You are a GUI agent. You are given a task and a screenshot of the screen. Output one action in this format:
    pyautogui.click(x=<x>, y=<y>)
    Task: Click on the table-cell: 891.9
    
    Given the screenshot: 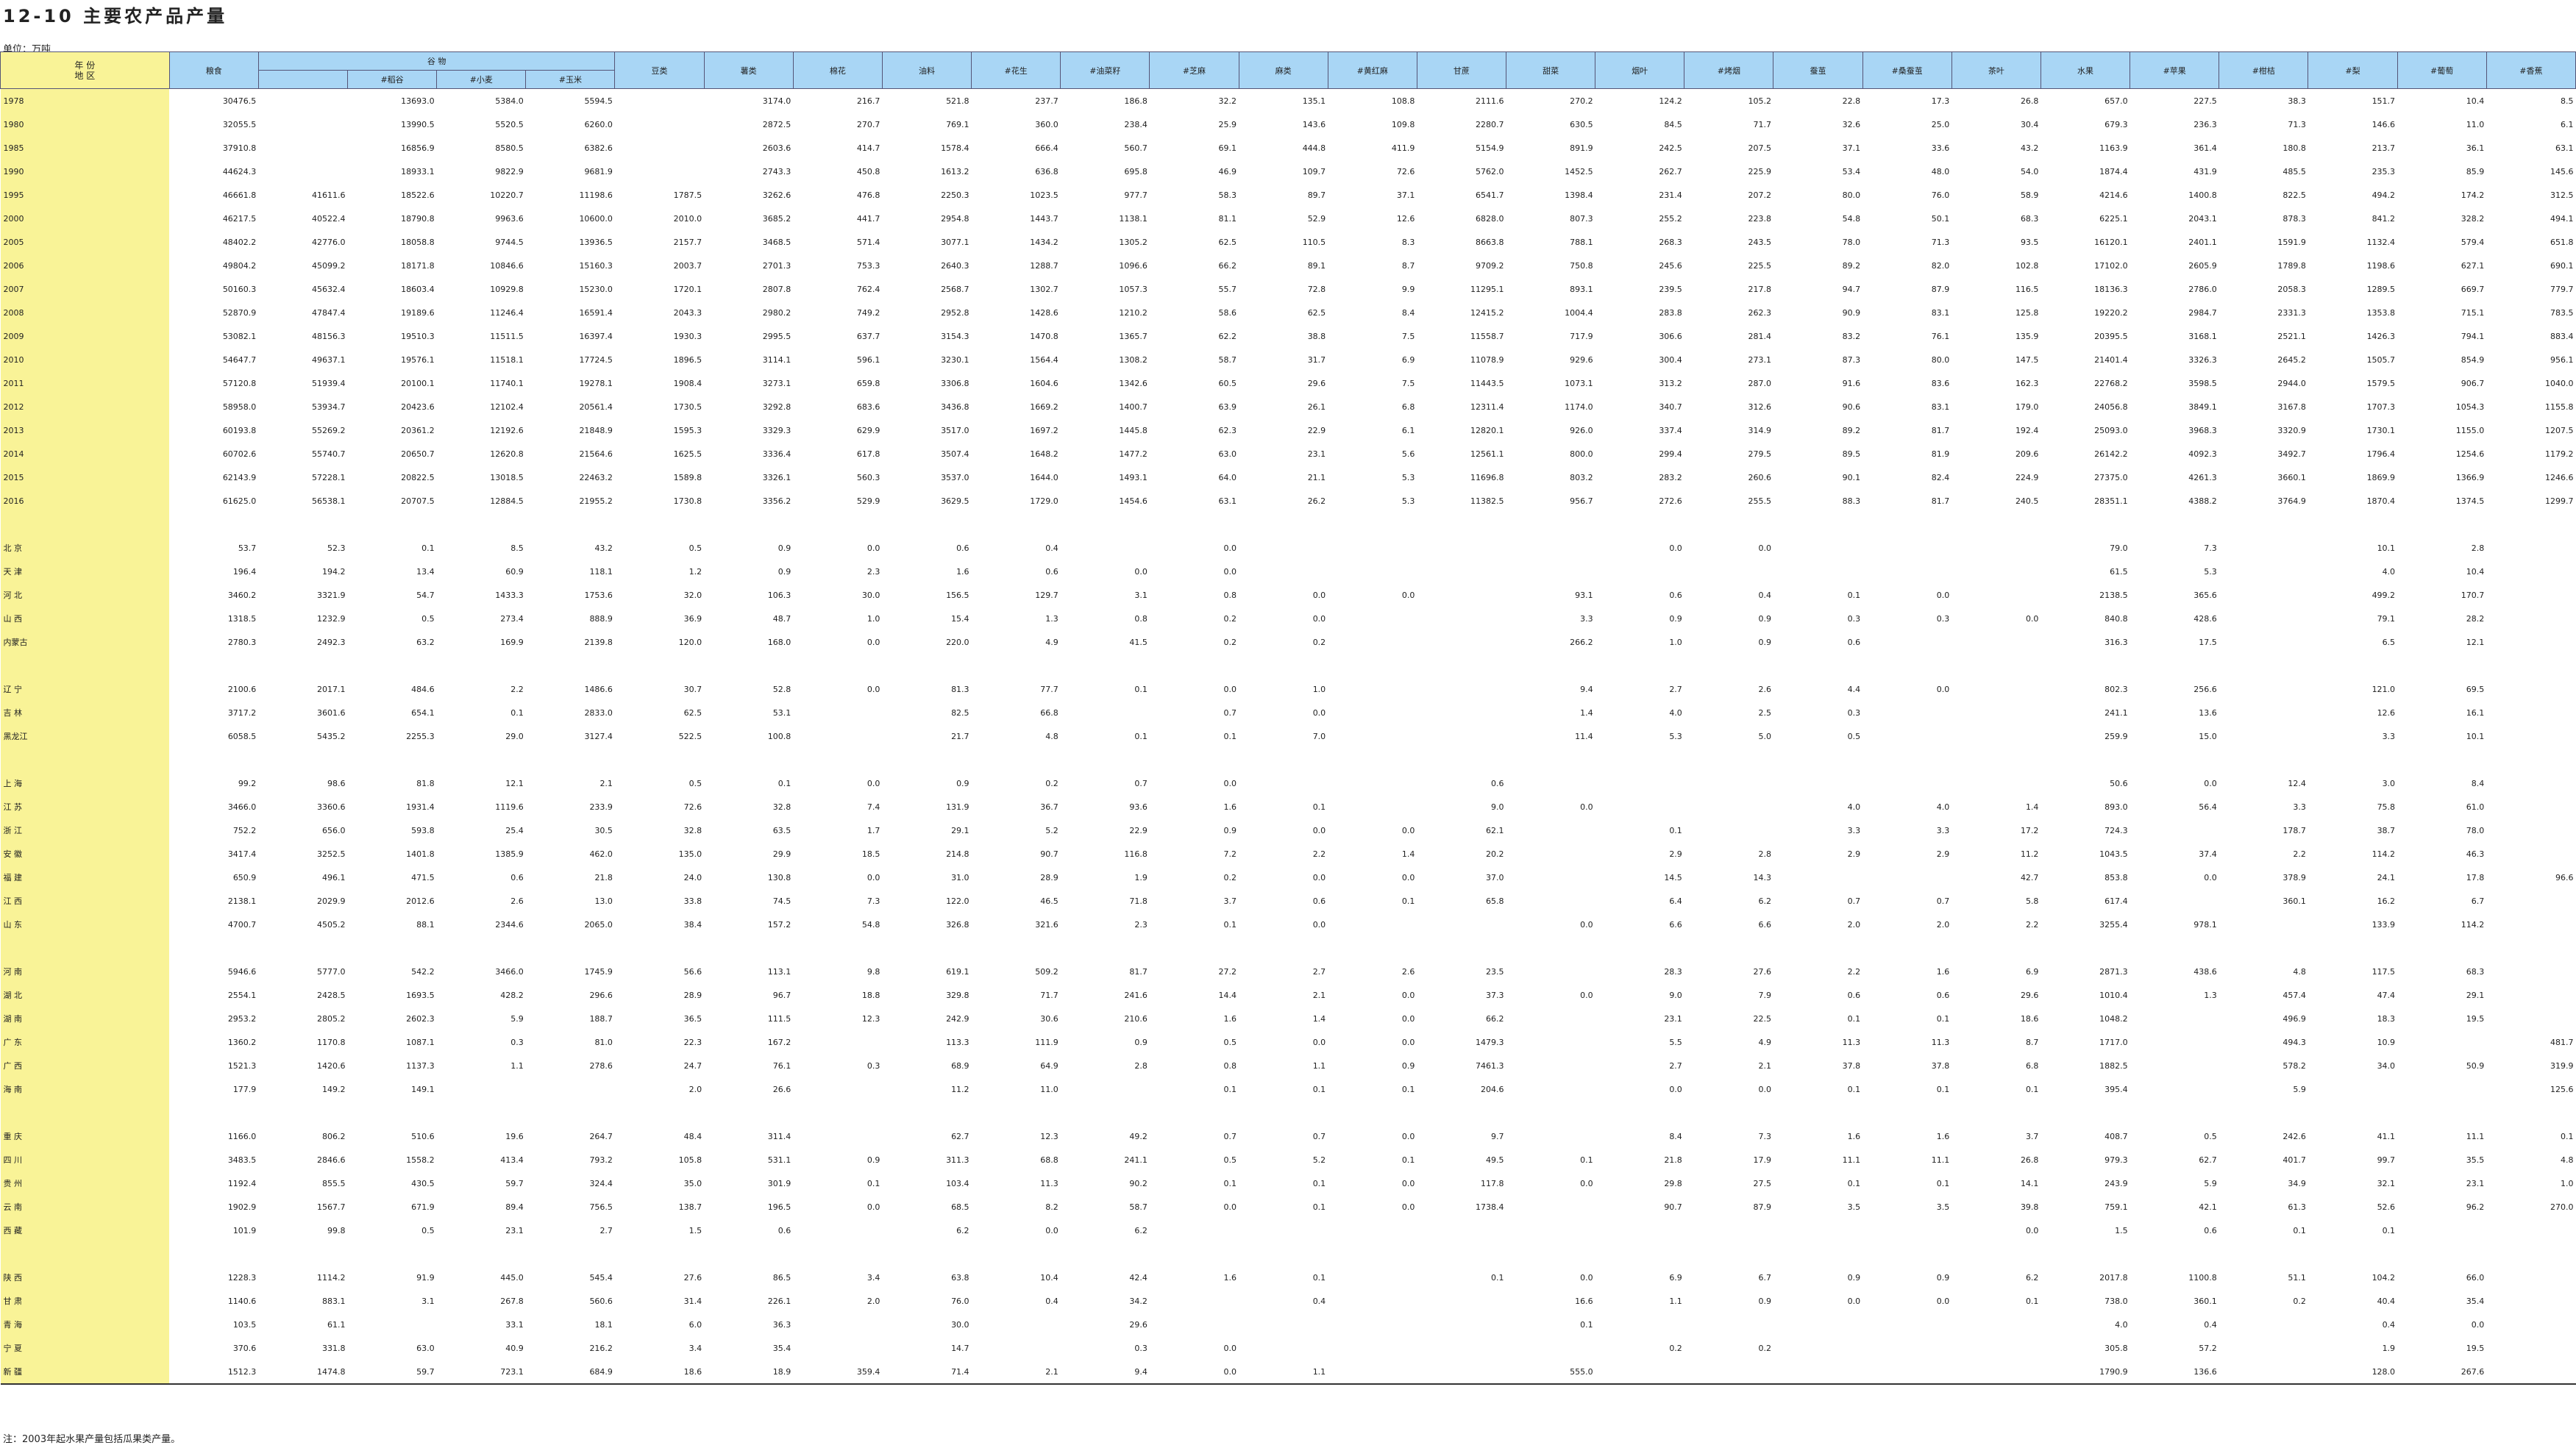 What is the action you would take?
    pyautogui.click(x=1581, y=148)
    